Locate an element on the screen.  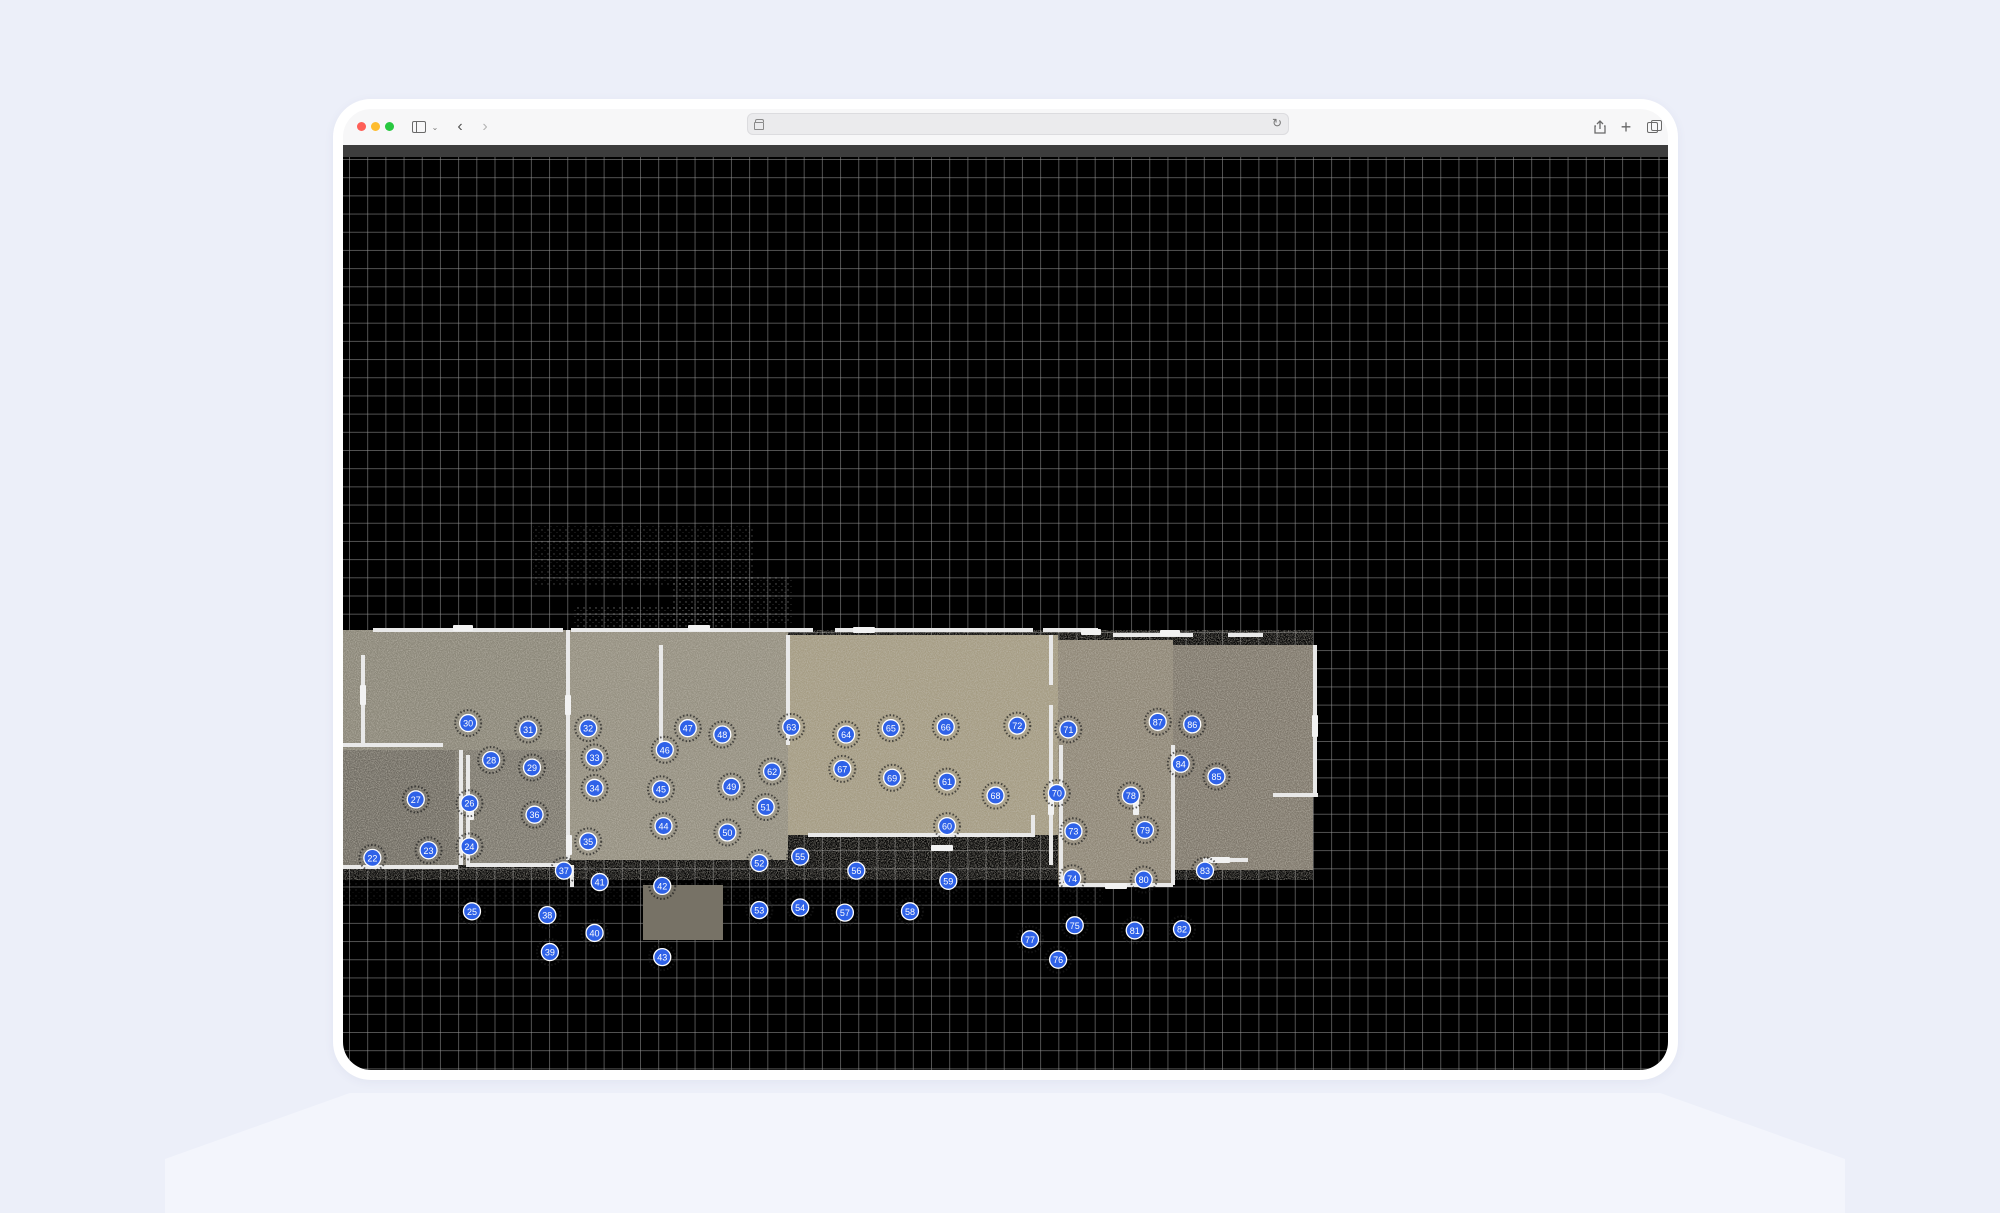
scan-marker-label: 81 is located at coordinates (1135, 931).